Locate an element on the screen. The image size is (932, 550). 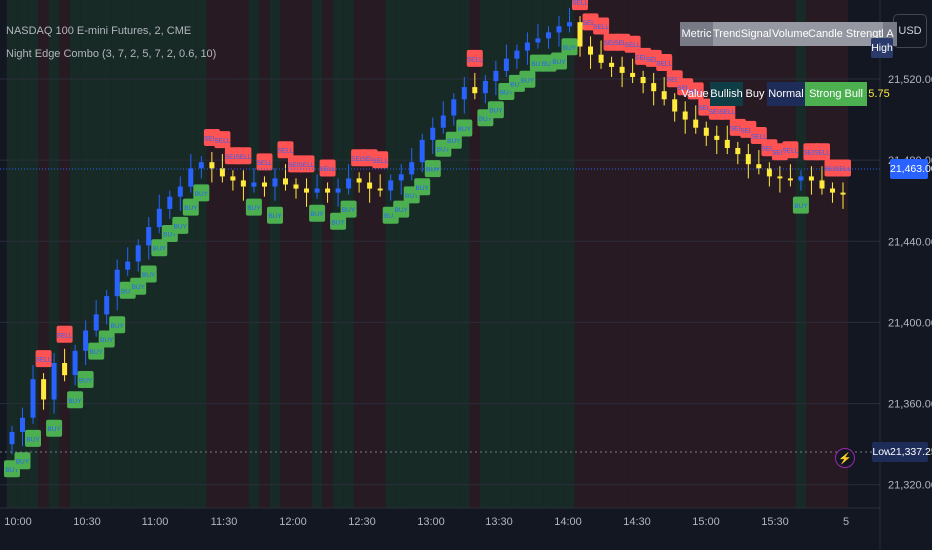
lightning-icon: ⚡ is located at coordinates (845, 458).